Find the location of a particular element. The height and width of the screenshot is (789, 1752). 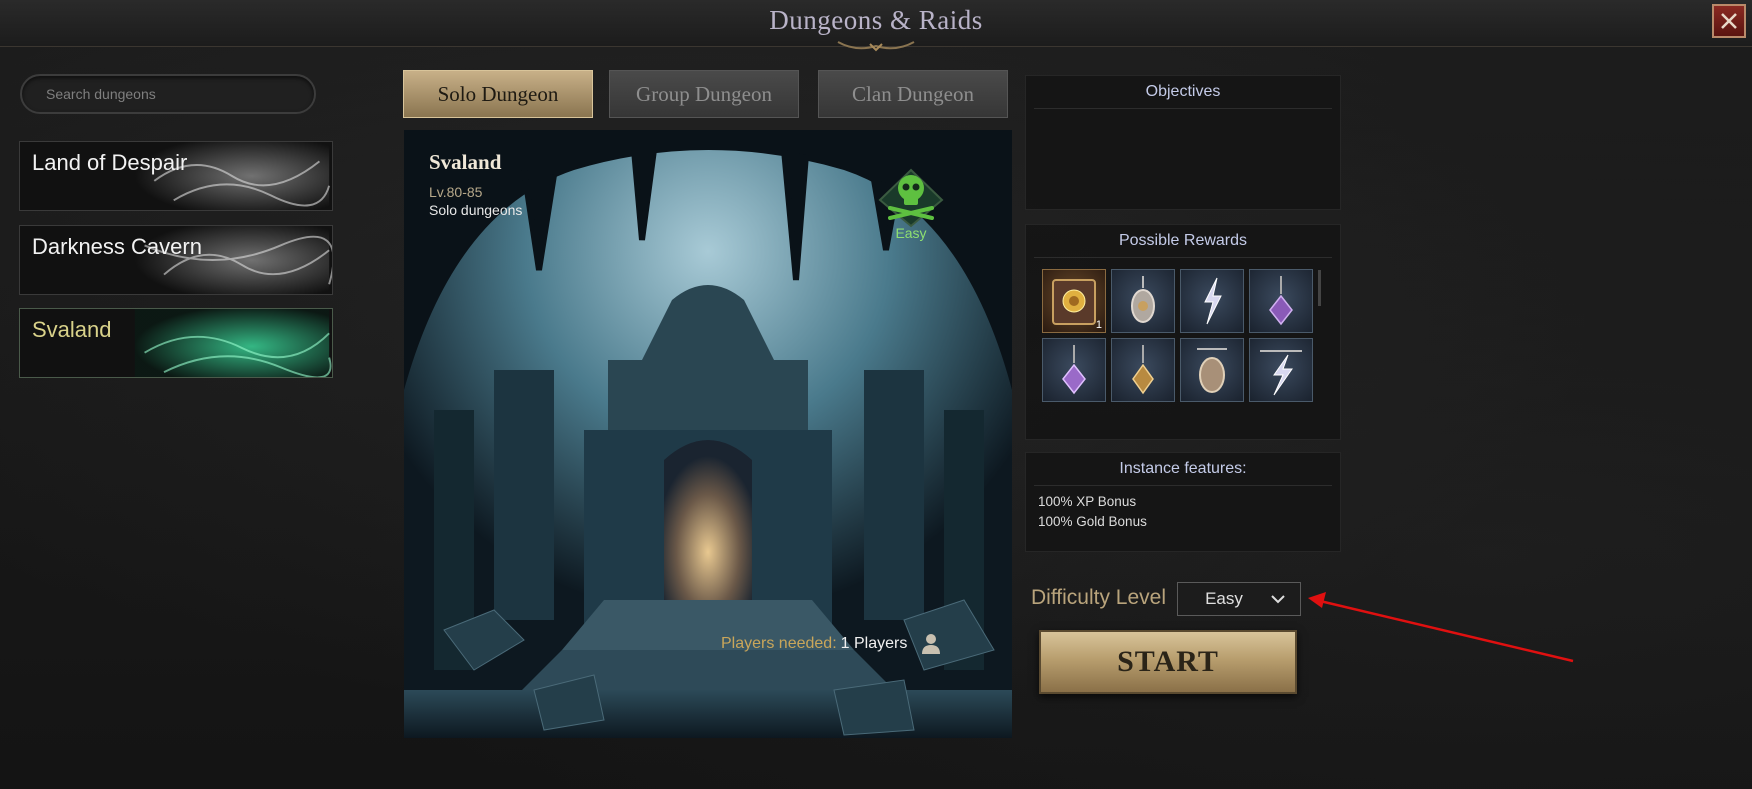

dungeon-list-label: Darkness Cavern is located at coordinates (117, 246).